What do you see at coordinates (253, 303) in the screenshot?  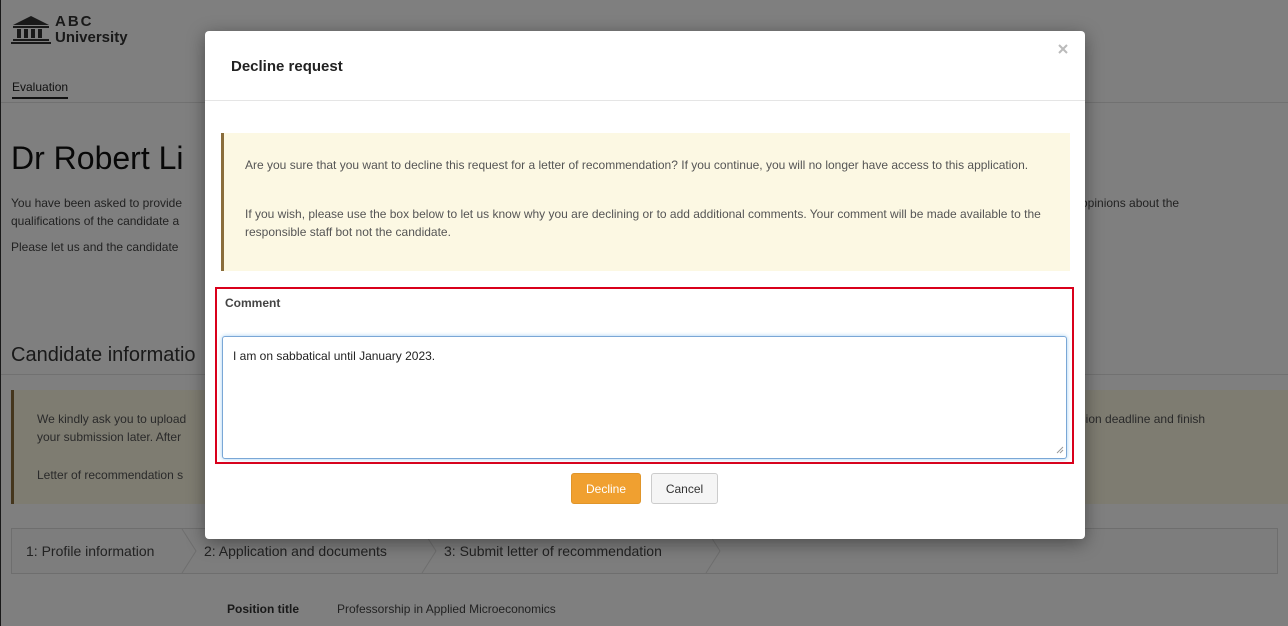 I see `comment-label: Comment` at bounding box center [253, 303].